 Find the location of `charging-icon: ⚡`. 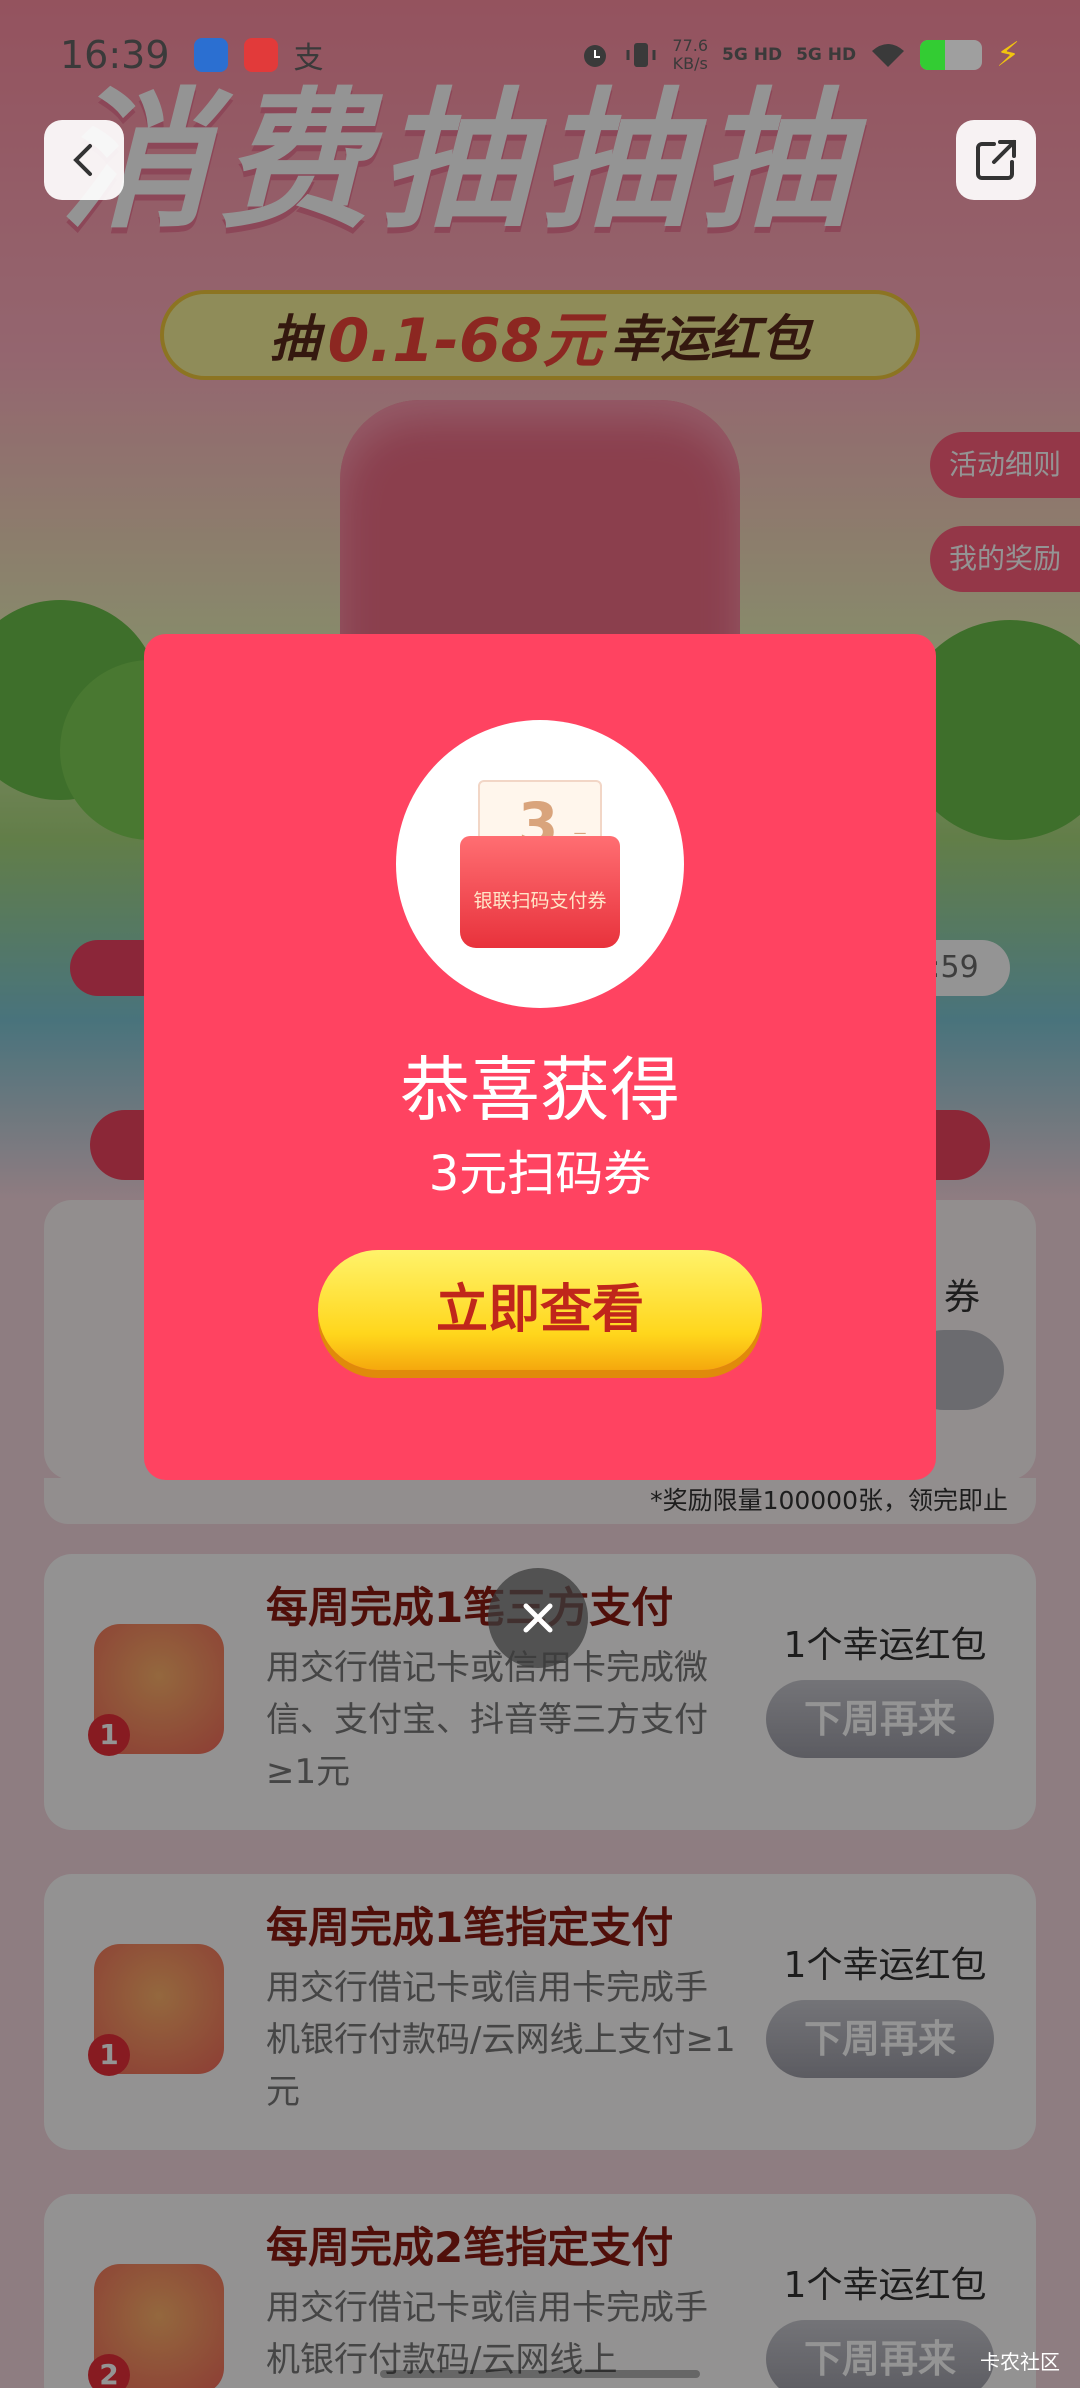

charging-icon: ⚡ is located at coordinates (1008, 55).